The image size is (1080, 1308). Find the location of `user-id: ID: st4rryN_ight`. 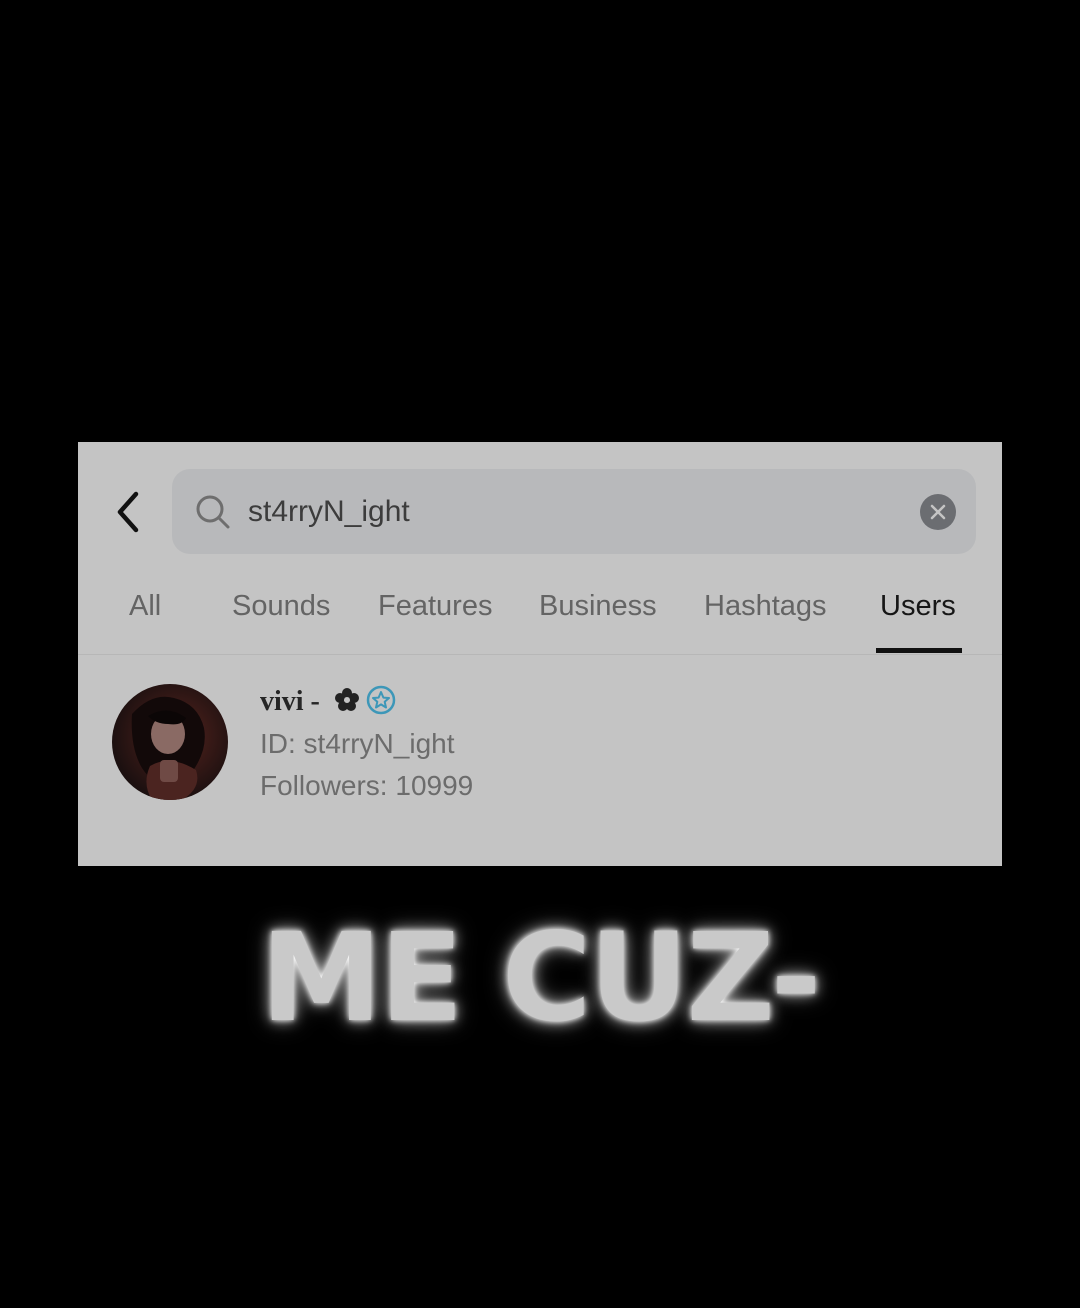

user-id: ID: st4rryN_ight is located at coordinates (357, 743).